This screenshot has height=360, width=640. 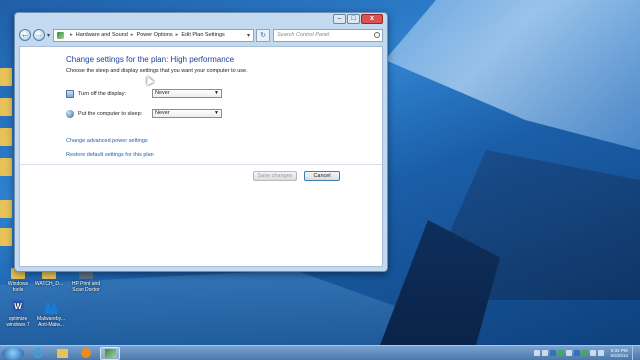 I want to click on recent-pages-dropdown-icon: ▾, so click(x=48, y=35).